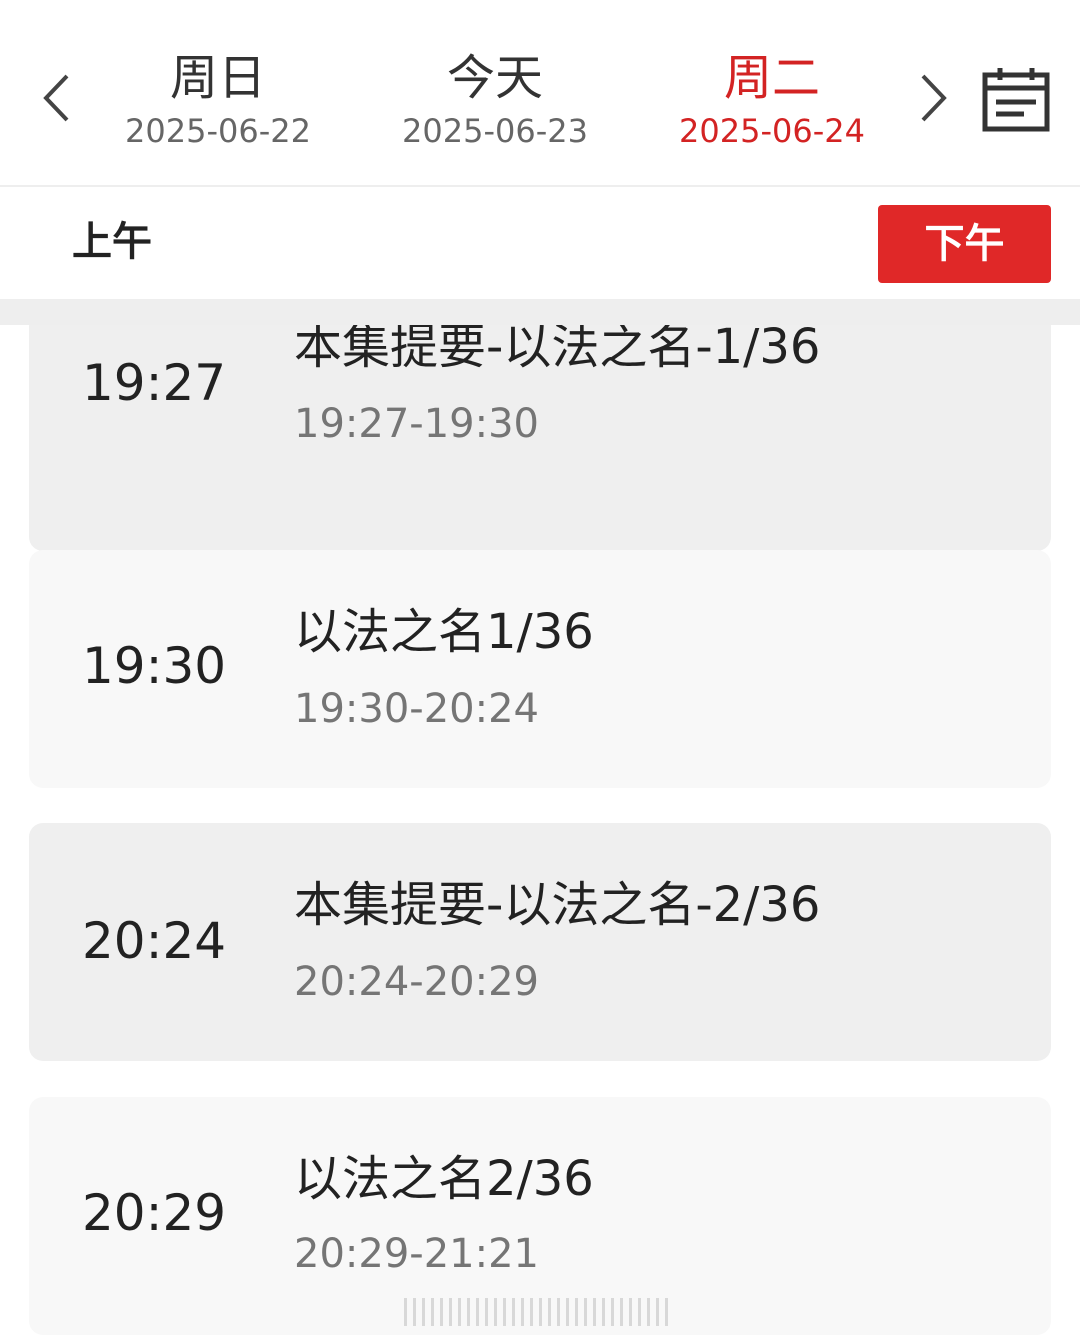  What do you see at coordinates (112, 242) in the screenshot?
I see `tab-morning: 上午` at bounding box center [112, 242].